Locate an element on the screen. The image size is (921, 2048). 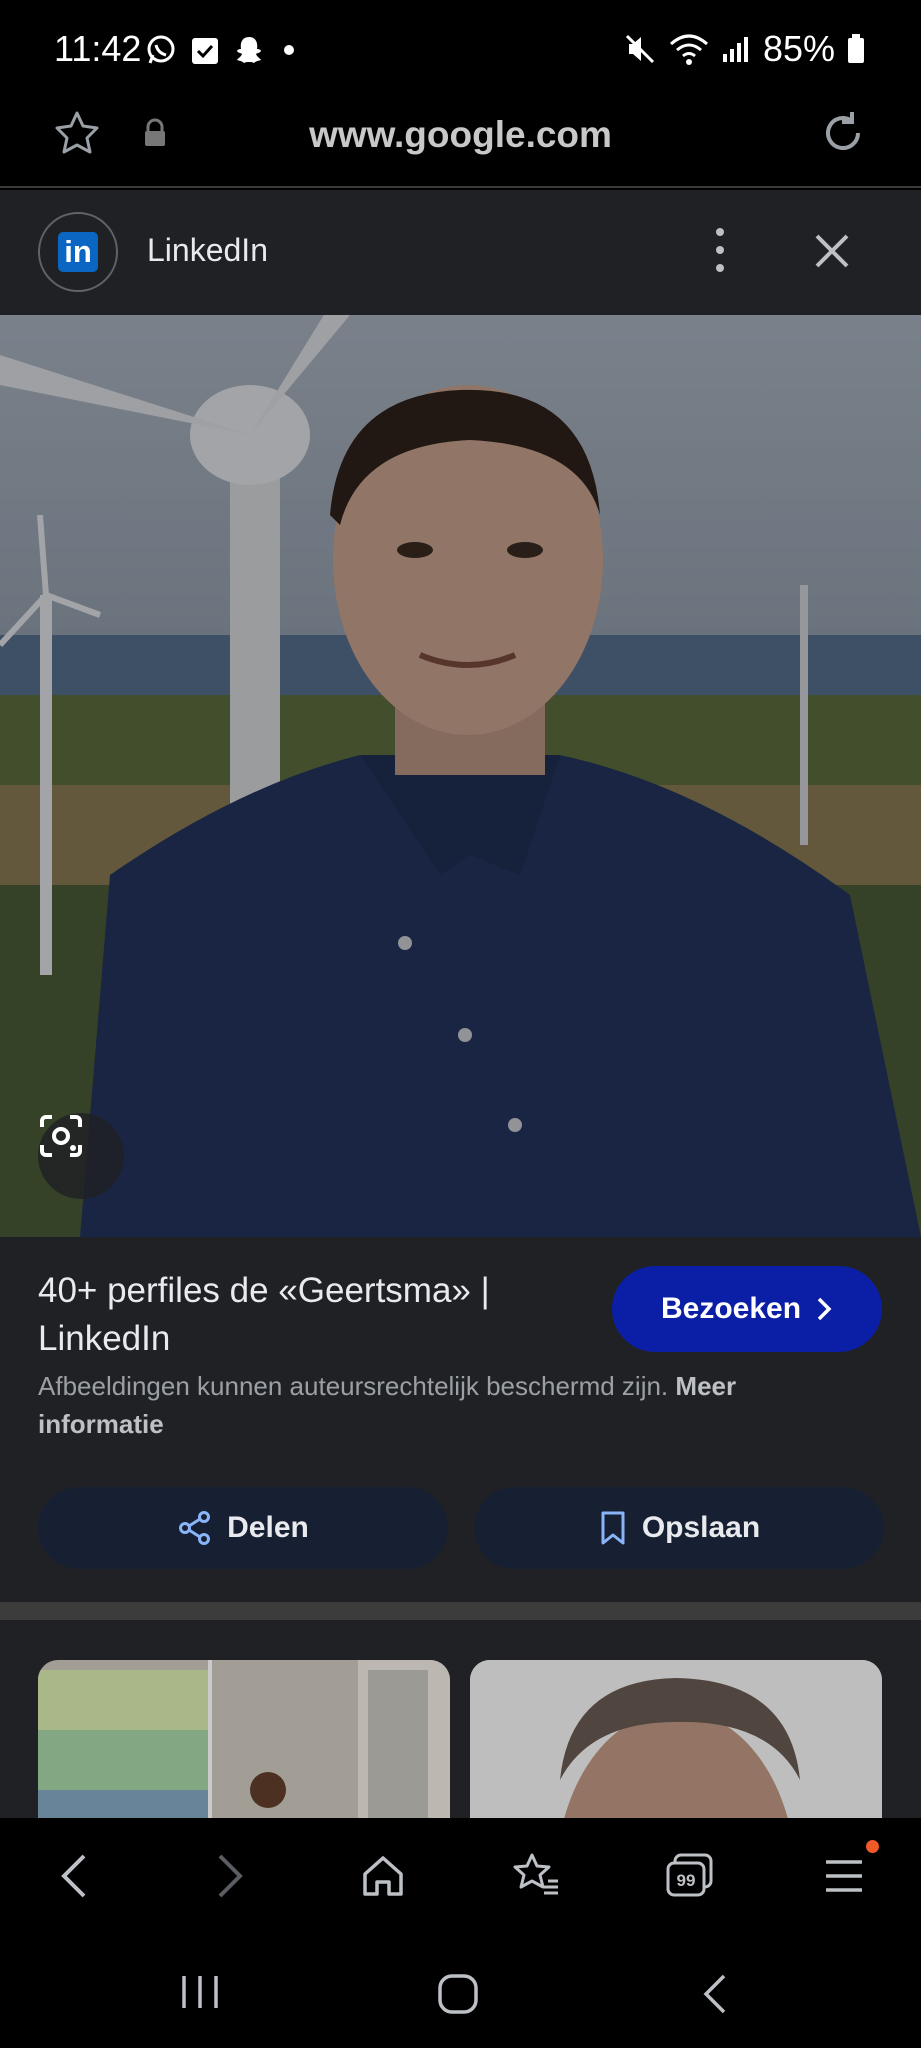
chevron-right-icon is located at coordinates (824, 1309).